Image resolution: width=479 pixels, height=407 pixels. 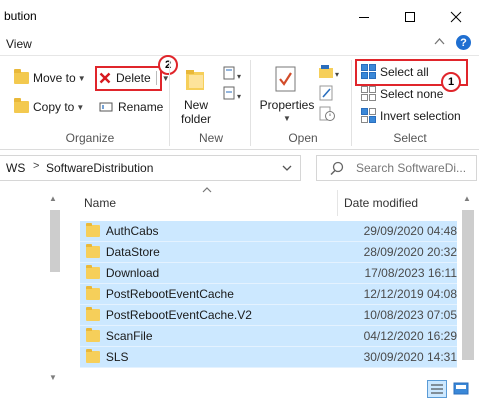 What do you see at coordinates (132, 252) in the screenshot?
I see `file-name: DataStore` at bounding box center [132, 252].